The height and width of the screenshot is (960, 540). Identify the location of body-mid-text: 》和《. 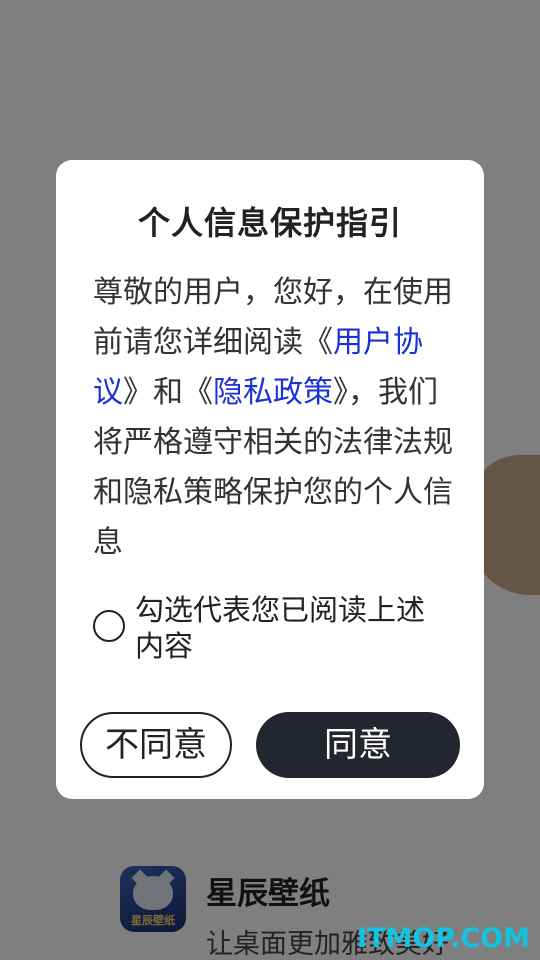
(168, 392).